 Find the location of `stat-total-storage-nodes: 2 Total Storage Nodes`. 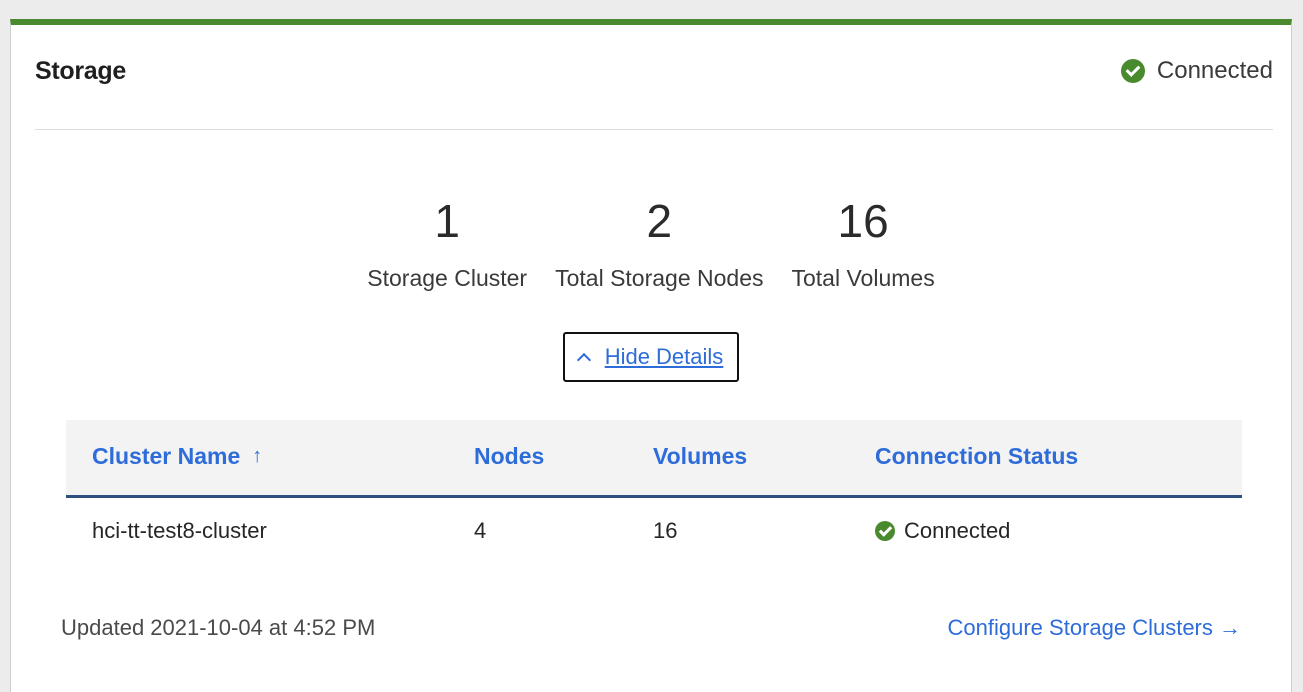

stat-total-storage-nodes: 2 Total Storage Nodes is located at coordinates (659, 243).